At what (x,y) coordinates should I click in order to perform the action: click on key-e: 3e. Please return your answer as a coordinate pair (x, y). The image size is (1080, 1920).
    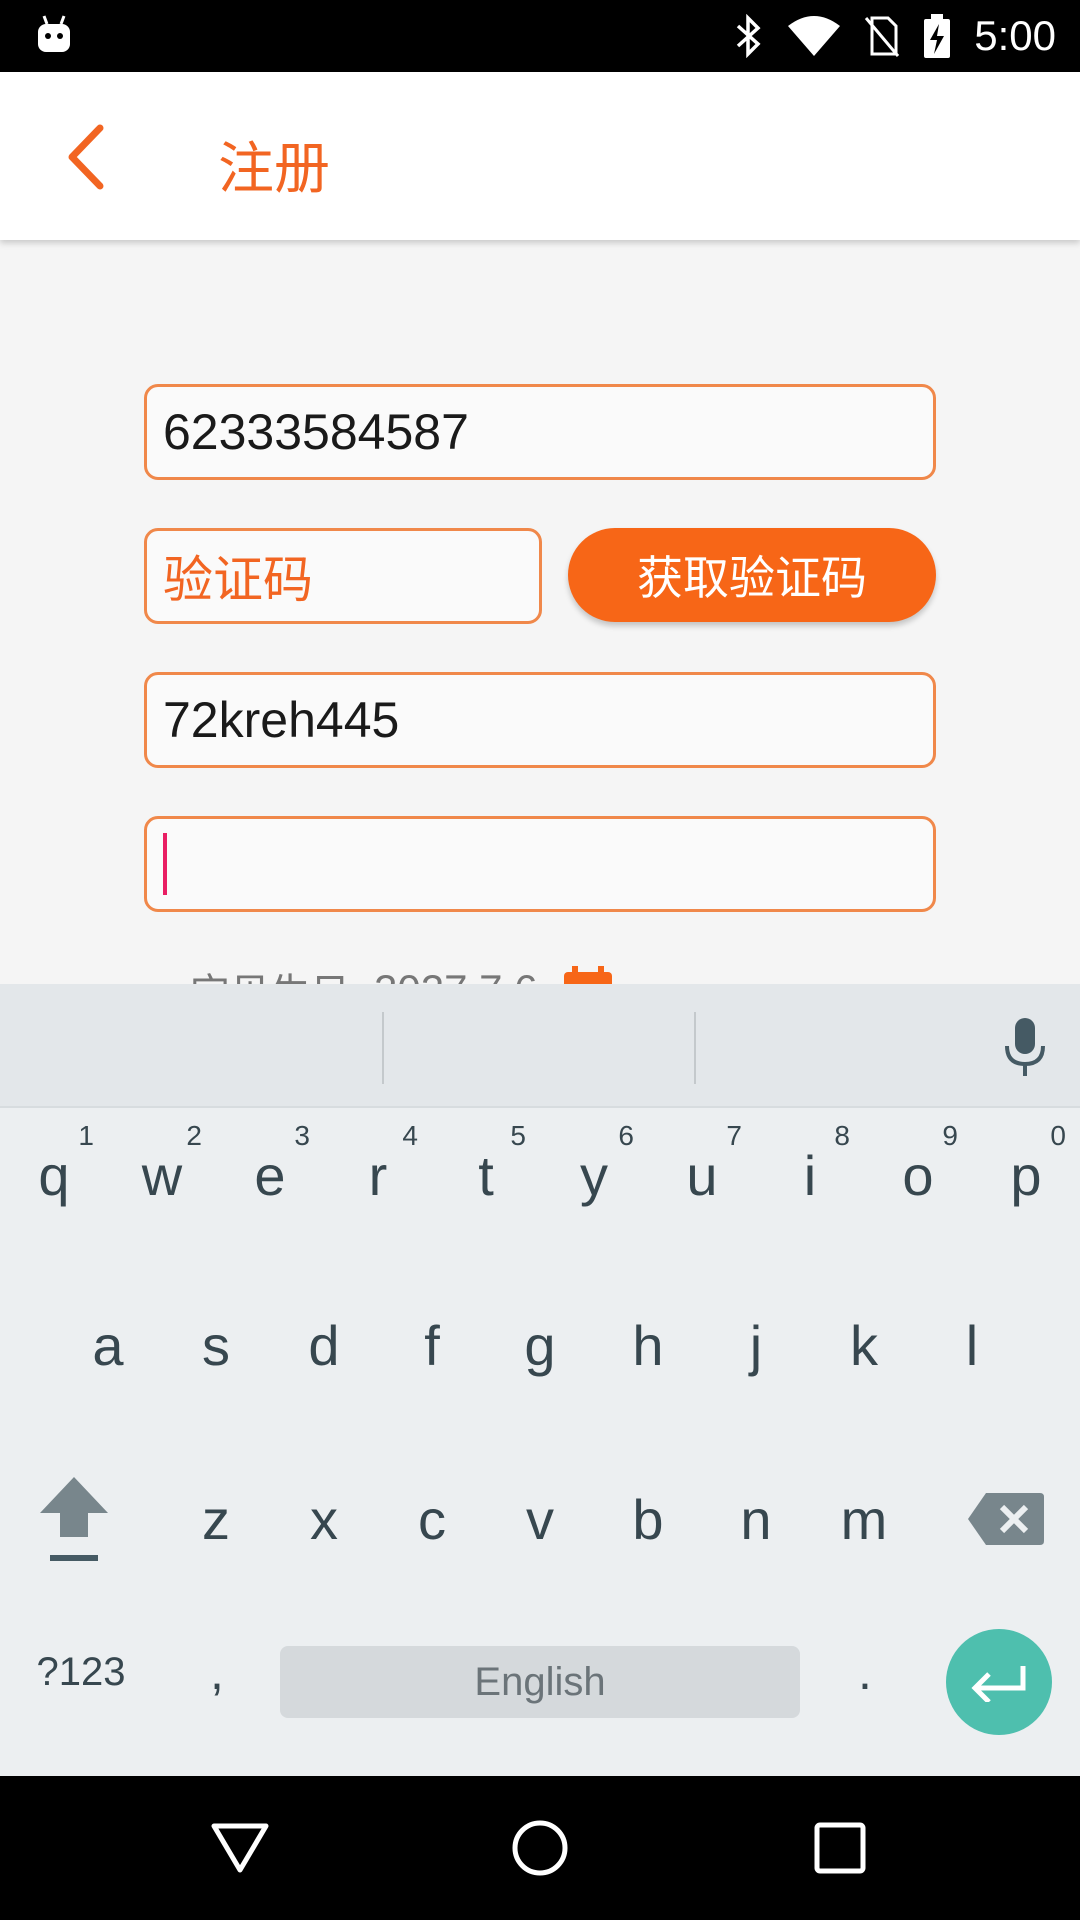
    Looking at the image, I should click on (270, 1175).